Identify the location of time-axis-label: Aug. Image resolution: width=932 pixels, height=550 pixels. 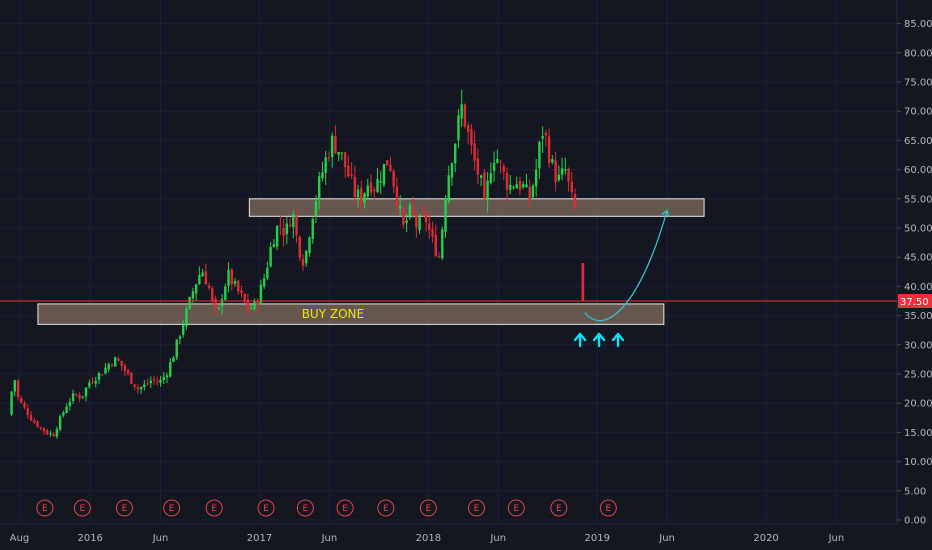
(20, 538).